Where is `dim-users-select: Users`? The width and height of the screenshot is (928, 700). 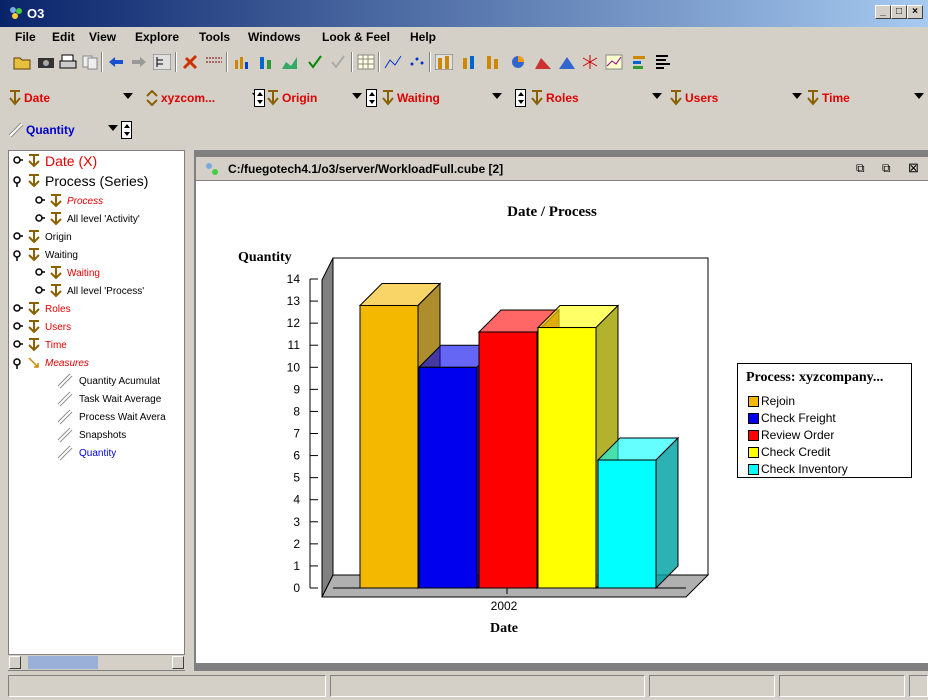 dim-users-select: Users is located at coordinates (735, 98).